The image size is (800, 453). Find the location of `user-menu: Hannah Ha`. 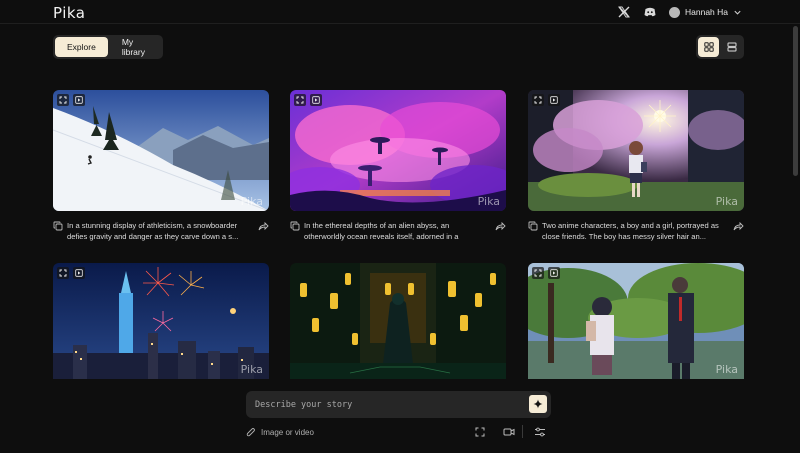

user-menu: Hannah Ha is located at coordinates (705, 12).